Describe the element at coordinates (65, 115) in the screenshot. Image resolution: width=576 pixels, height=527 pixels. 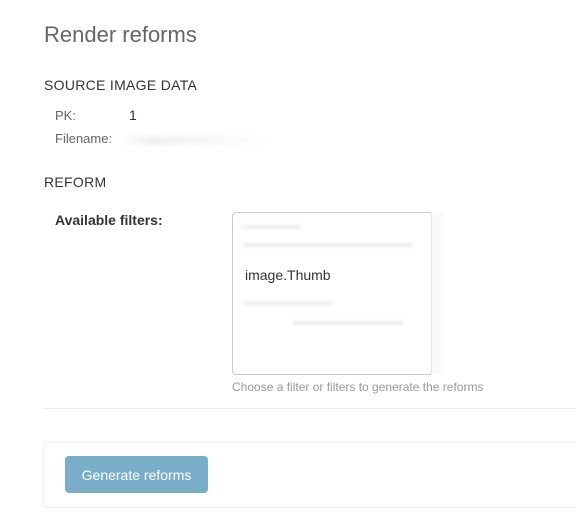
I see `pk-label: PK:` at that location.